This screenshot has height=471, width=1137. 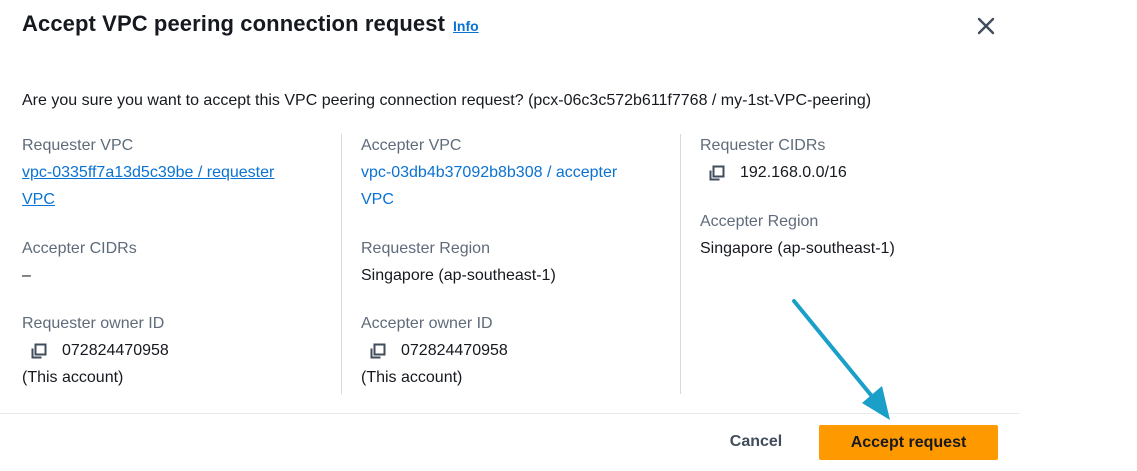 I want to click on requester-owner-row: 072824470958, so click(x=172, y=350).